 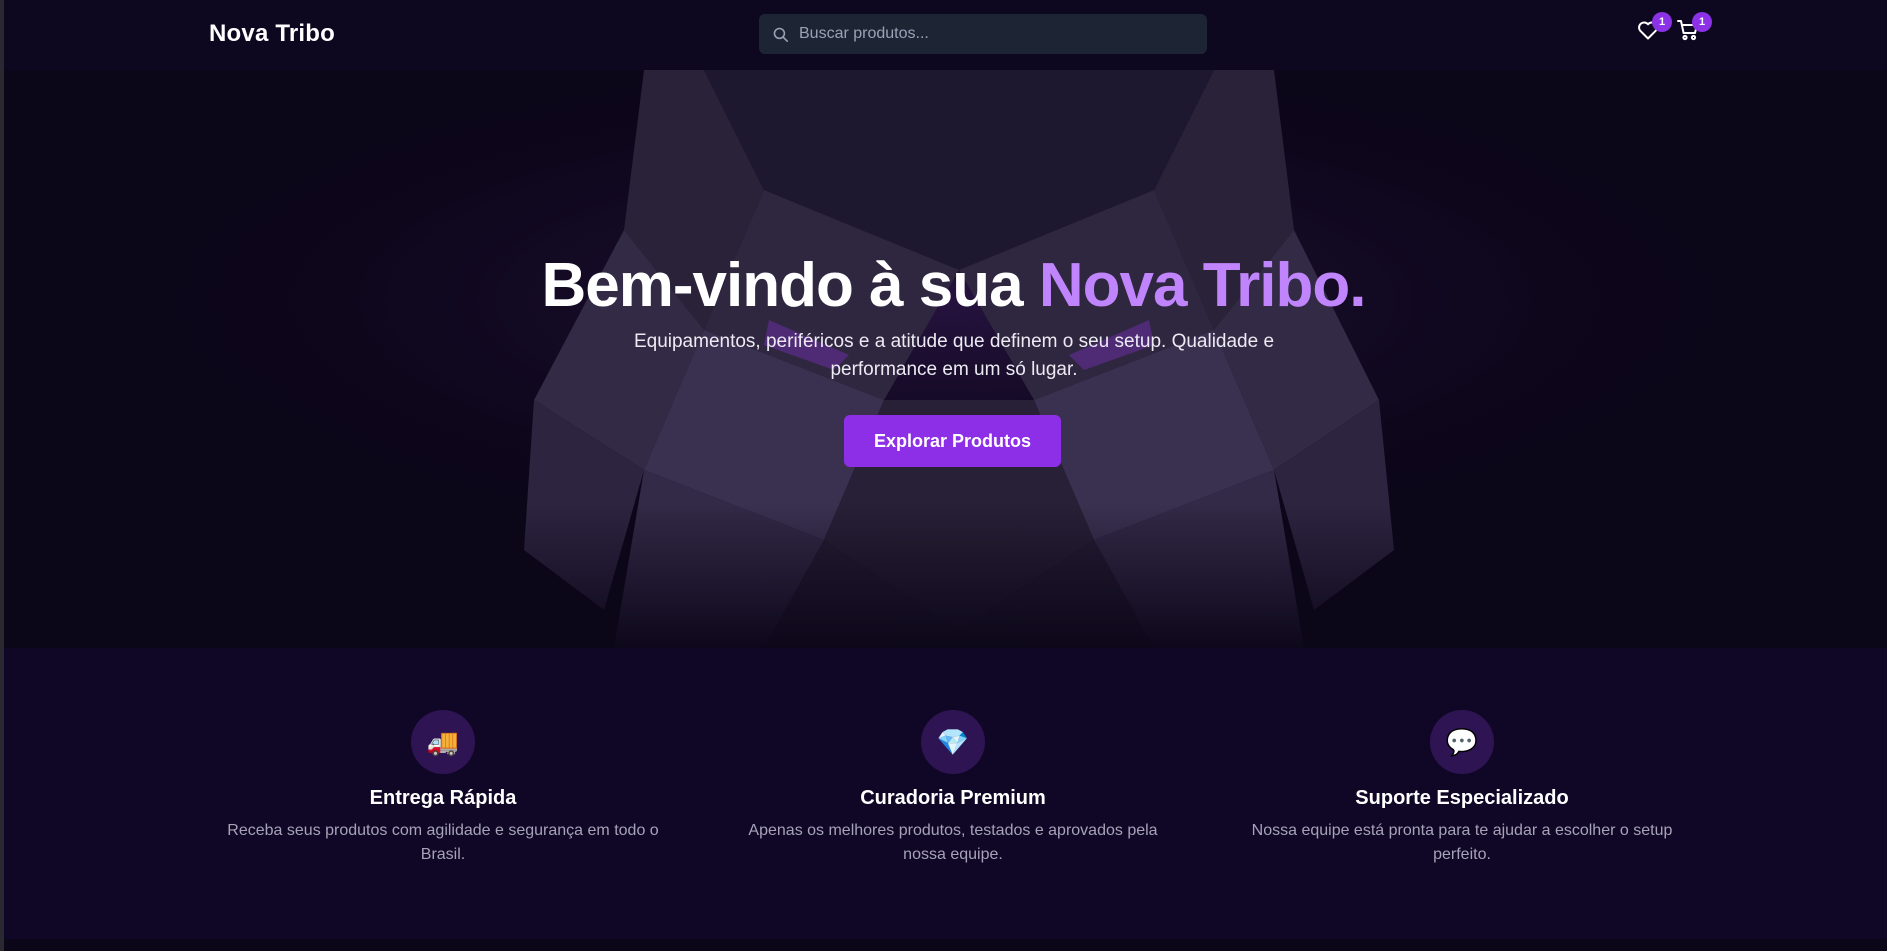 I want to click on logo: Nova Tribo, so click(x=272, y=34).